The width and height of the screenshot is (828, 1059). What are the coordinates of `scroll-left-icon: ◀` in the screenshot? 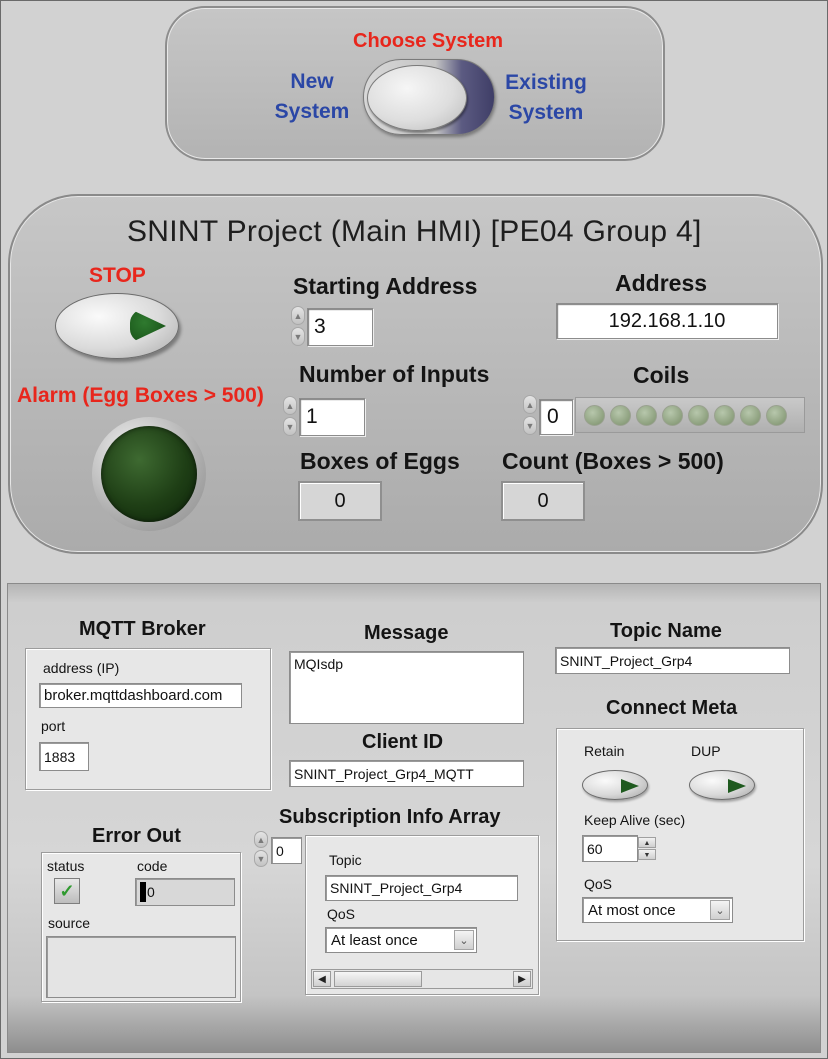 It's located at (322, 979).